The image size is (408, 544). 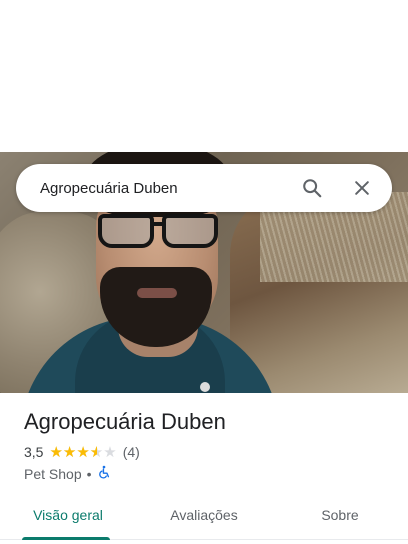 I want to click on review-count: (4), so click(x=131, y=452).